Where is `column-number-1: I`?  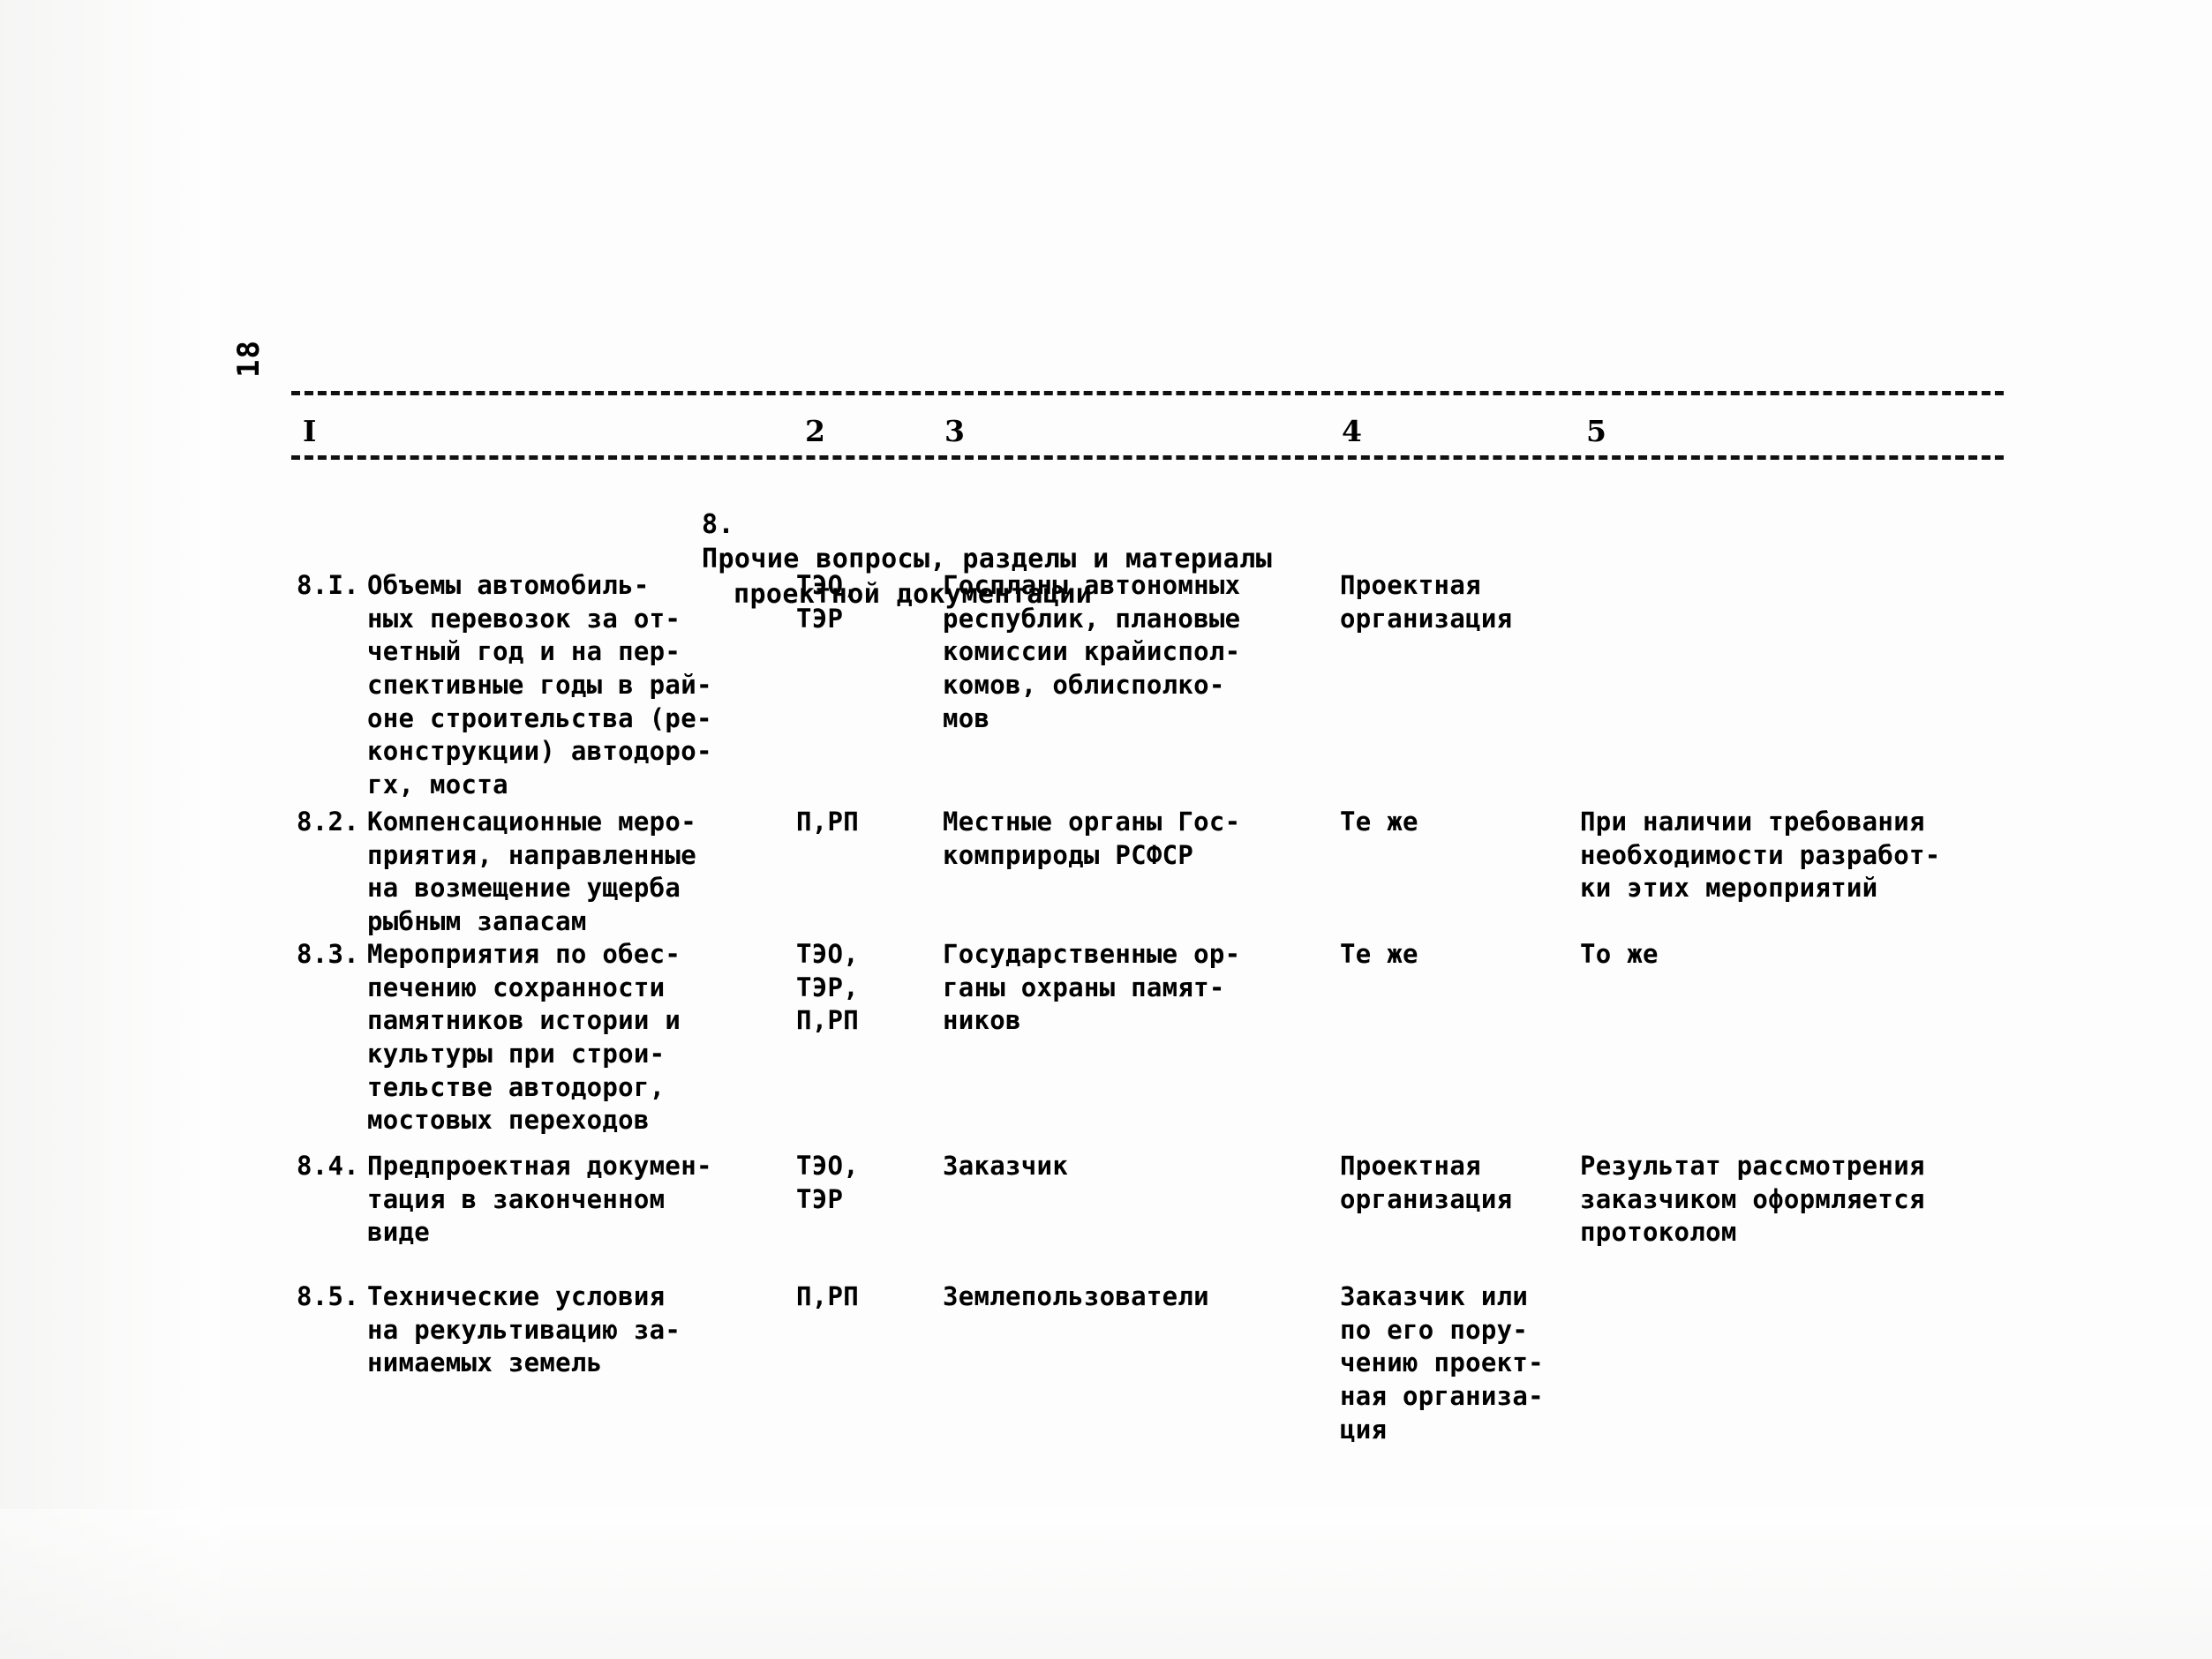
column-number-1: I is located at coordinates (310, 431).